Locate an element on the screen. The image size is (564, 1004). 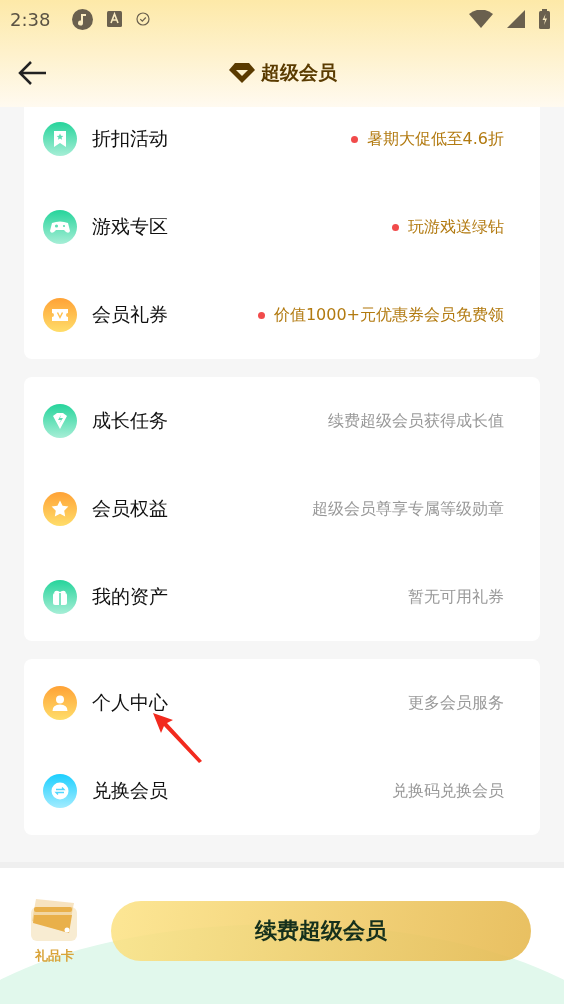
menu-row: 会员权益 超级会员尊享专属等级勋章 is located at coordinates (282, 509).